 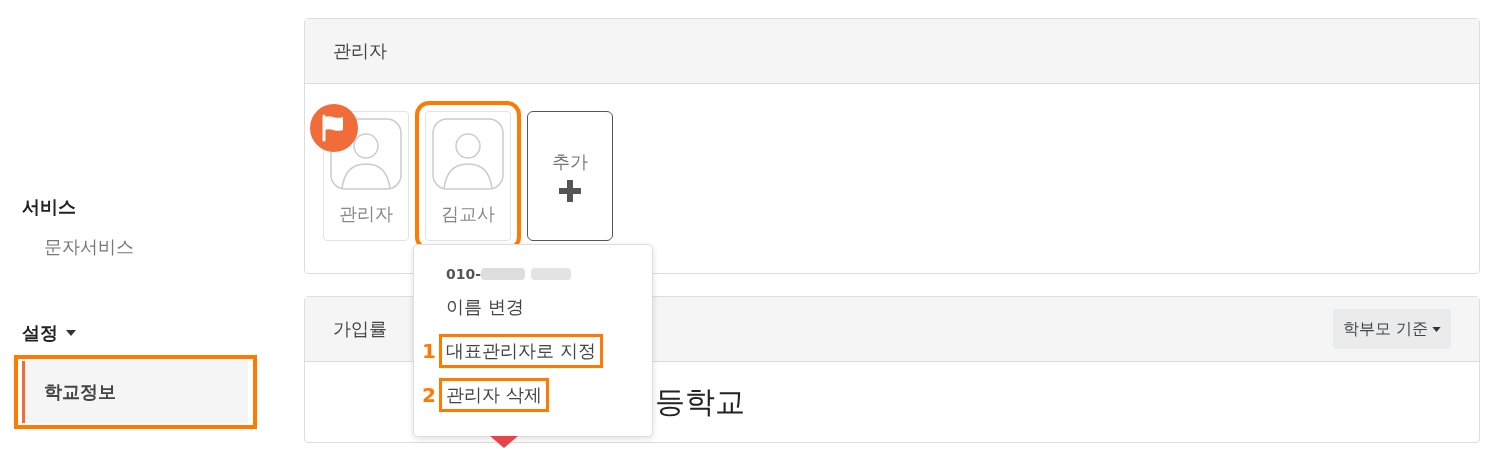 What do you see at coordinates (1391, 329) in the screenshot?
I see `filter-dropdown: 학부모 기준` at bounding box center [1391, 329].